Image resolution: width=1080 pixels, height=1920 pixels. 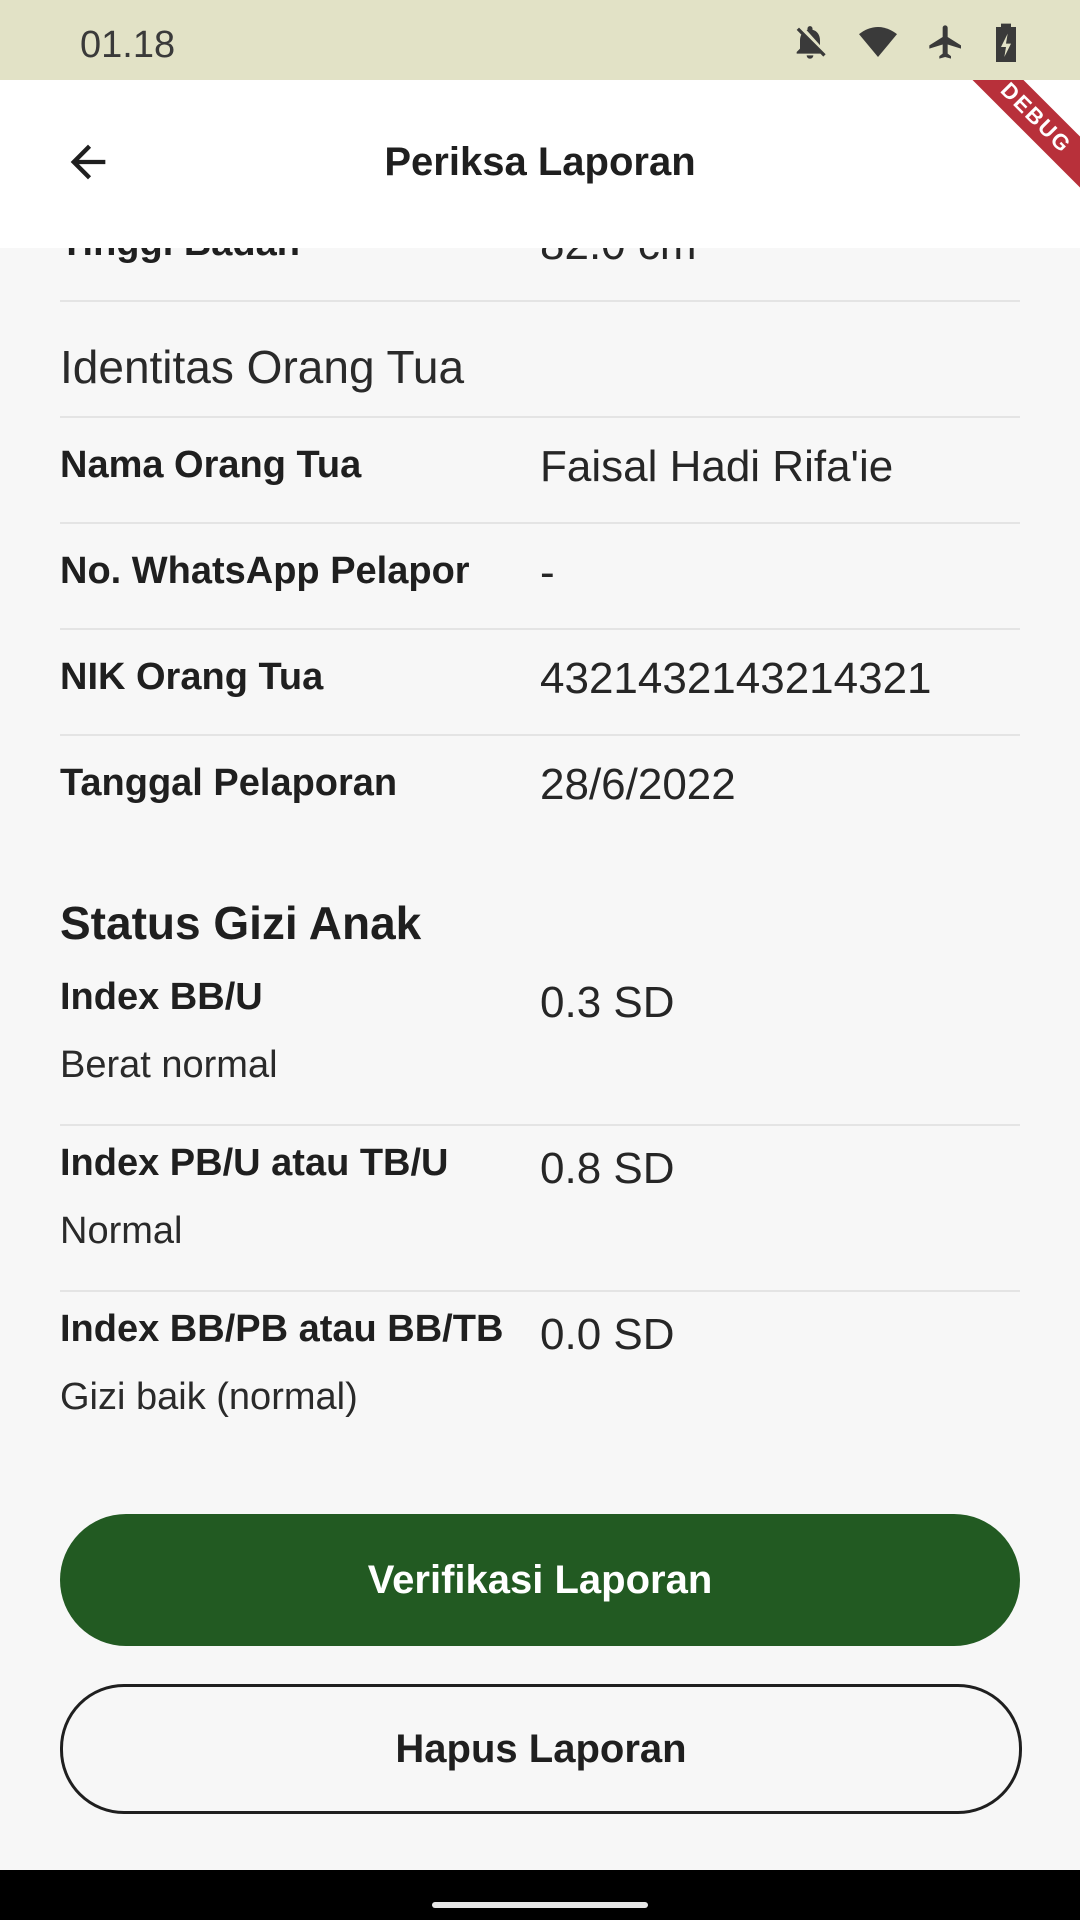 I want to click on detail-value: 82.0 cm, so click(x=618, y=259).